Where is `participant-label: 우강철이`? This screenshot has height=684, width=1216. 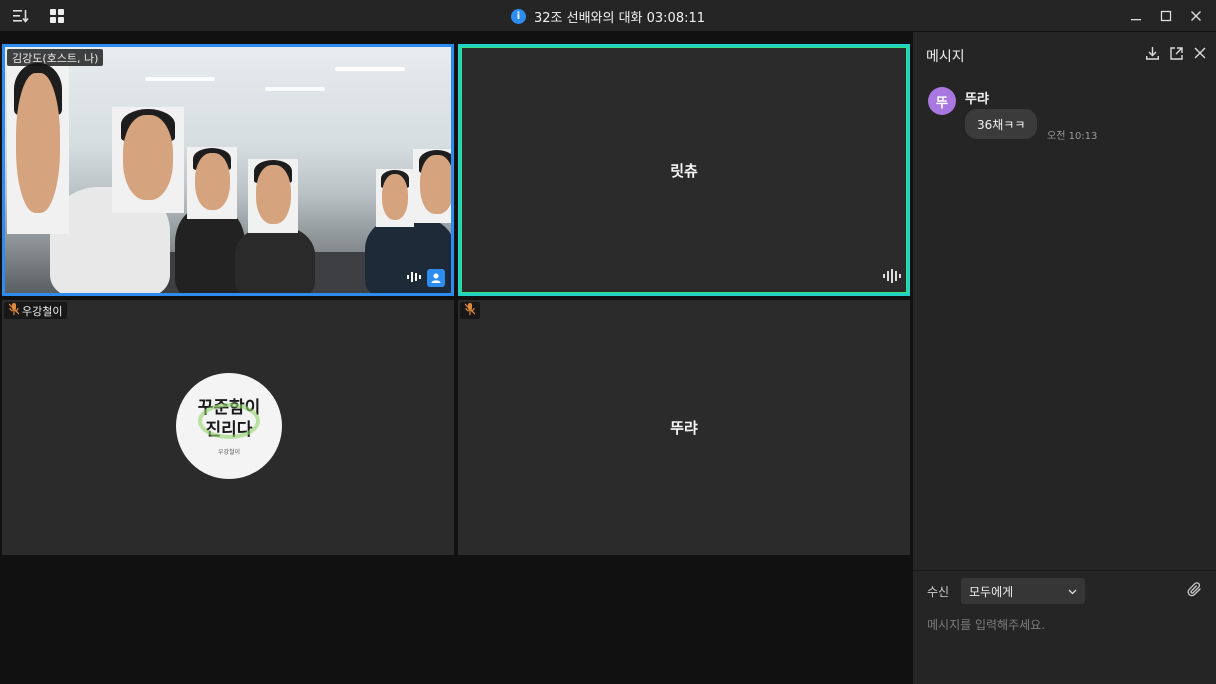
participant-label: 우강철이 is located at coordinates (36, 310).